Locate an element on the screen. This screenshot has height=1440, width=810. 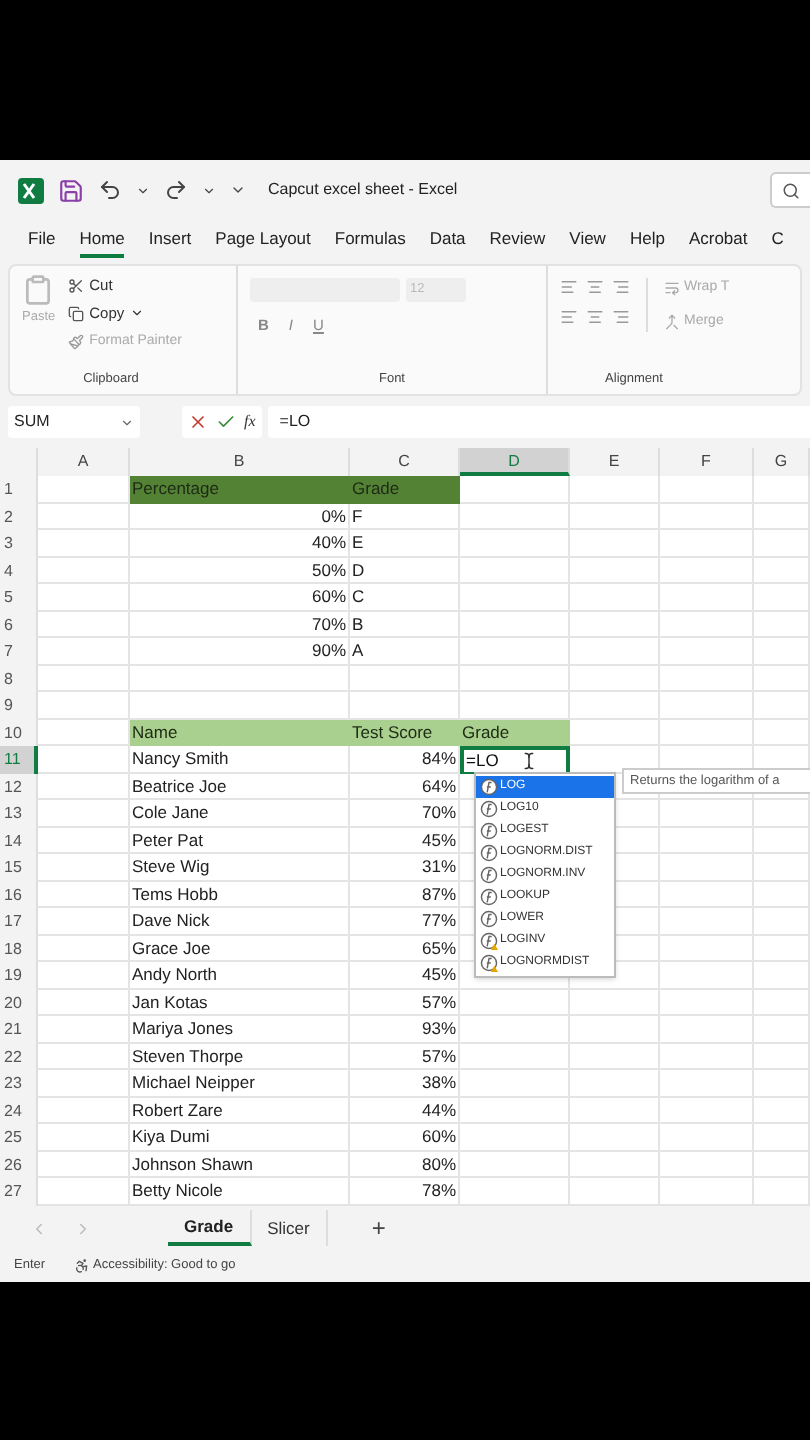
row-header: 15 is located at coordinates (19, 867).